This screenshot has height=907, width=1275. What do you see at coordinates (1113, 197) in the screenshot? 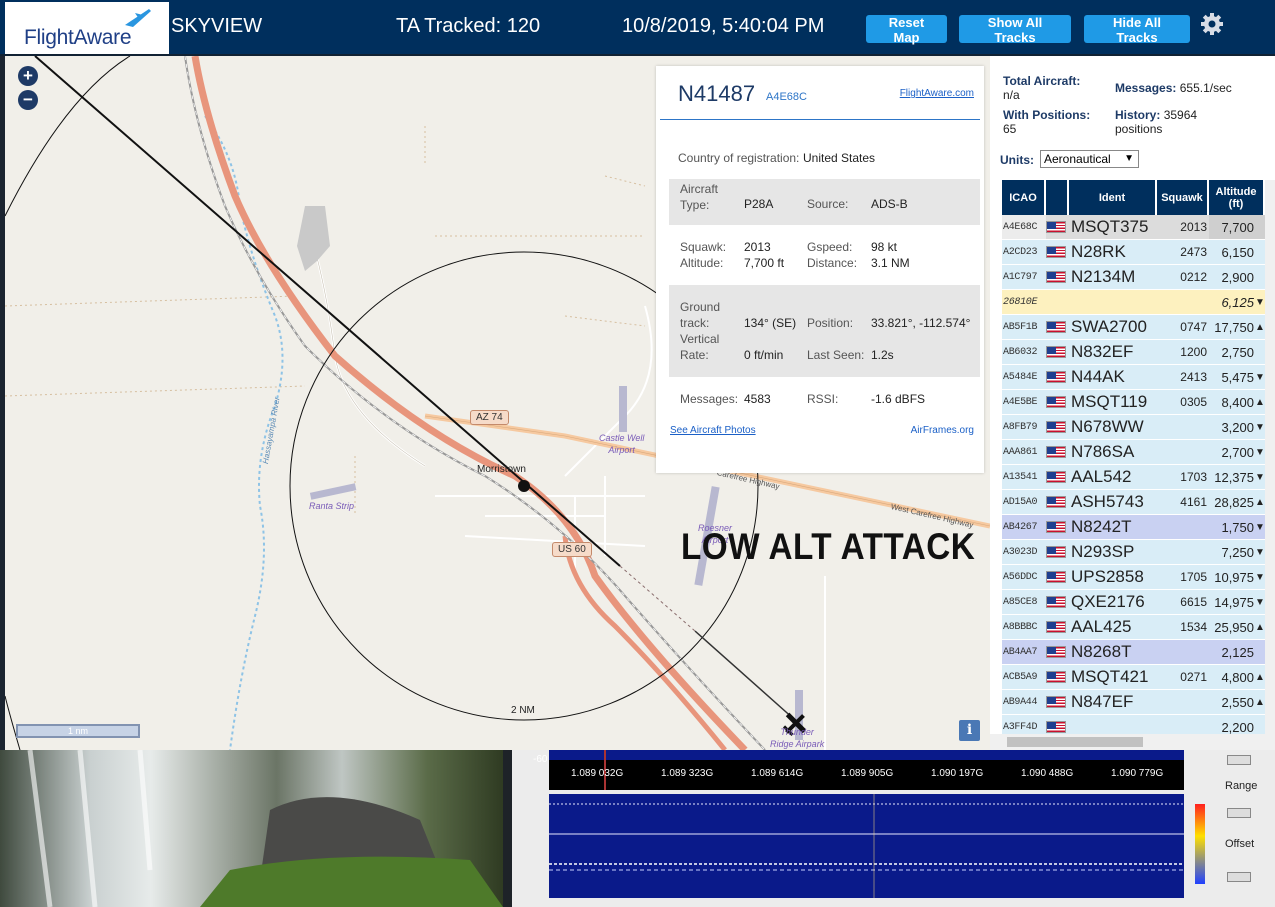
I see `col-header-ident: Ident` at bounding box center [1113, 197].